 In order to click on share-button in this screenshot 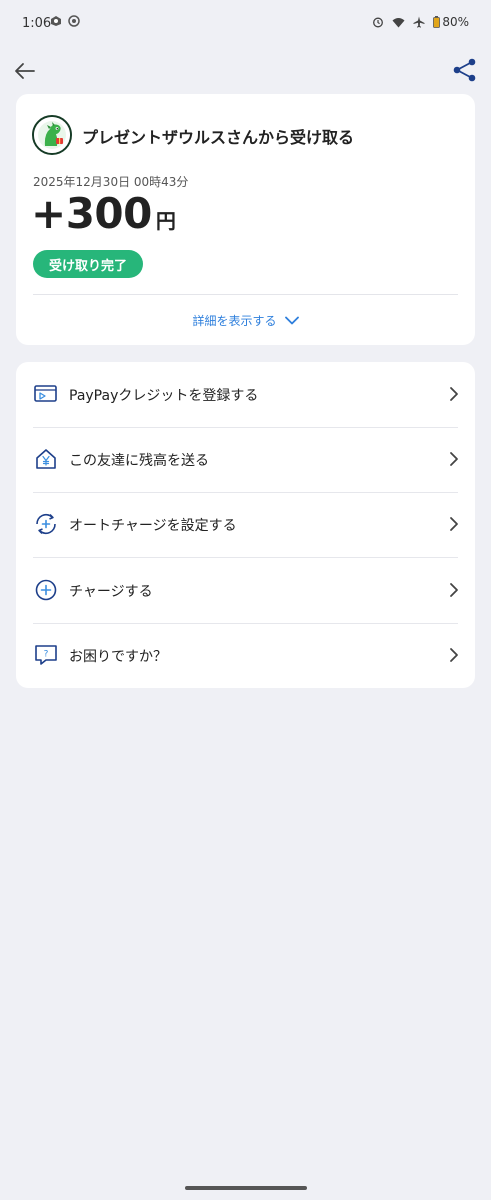, I will do `click(465, 70)`.